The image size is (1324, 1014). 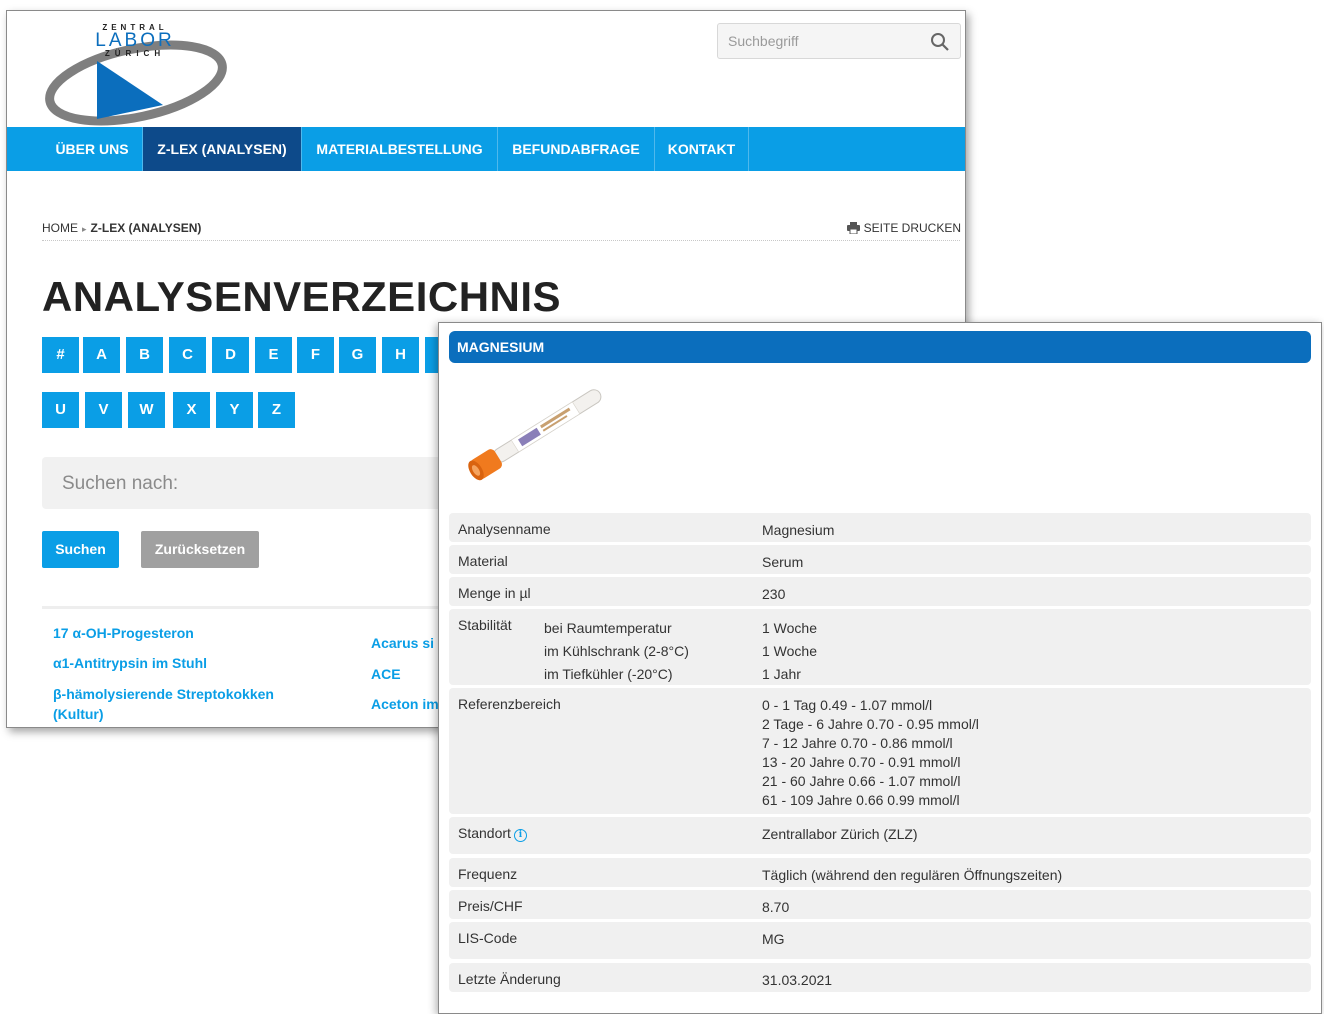 What do you see at coordinates (773, 939) in the screenshot?
I see `row-value: MG` at bounding box center [773, 939].